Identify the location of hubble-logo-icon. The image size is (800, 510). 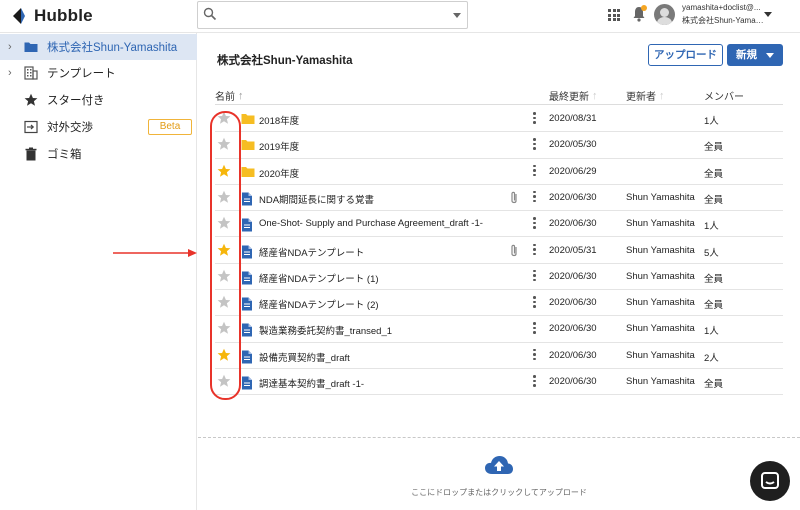
(19, 16).